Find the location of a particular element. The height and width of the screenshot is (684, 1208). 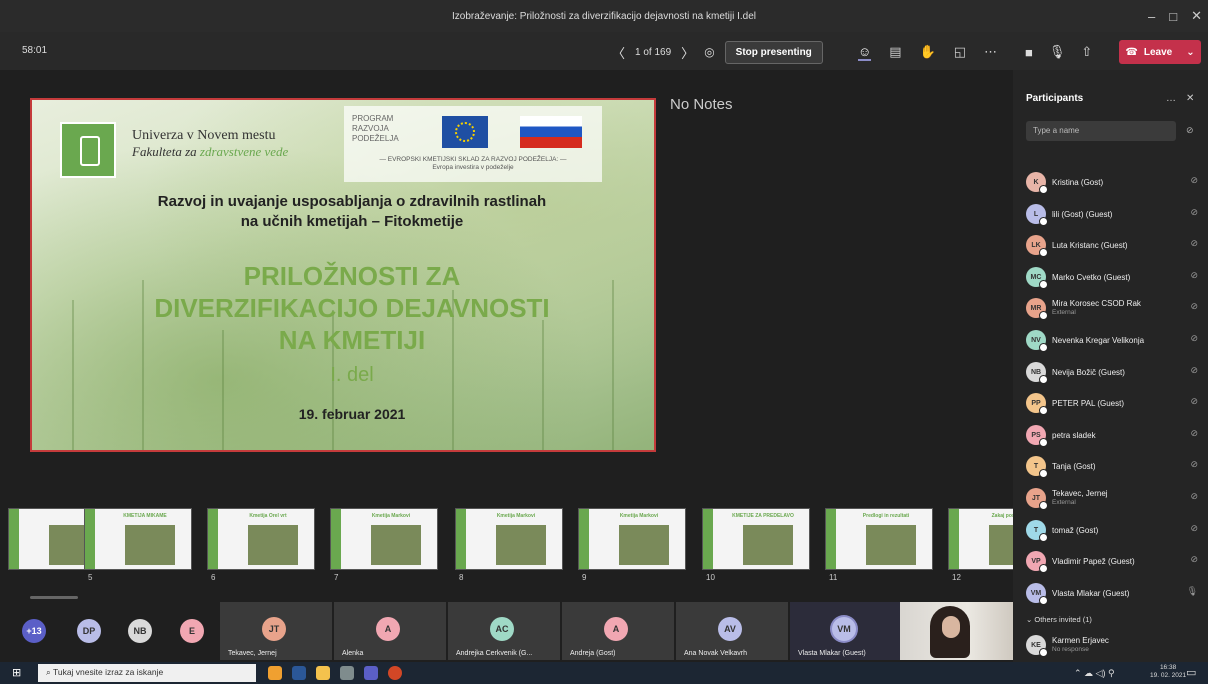

powerpoint-icon is located at coordinates (395, 673).